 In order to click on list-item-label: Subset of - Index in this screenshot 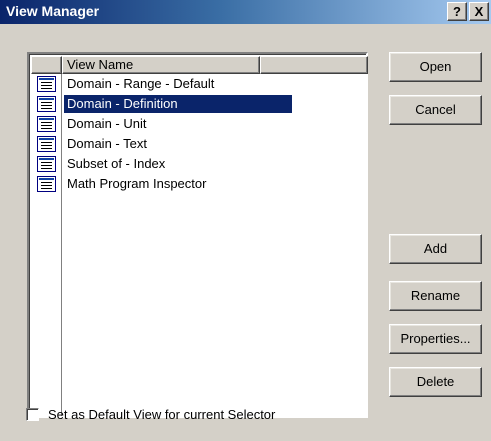, I will do `click(116, 163)`.